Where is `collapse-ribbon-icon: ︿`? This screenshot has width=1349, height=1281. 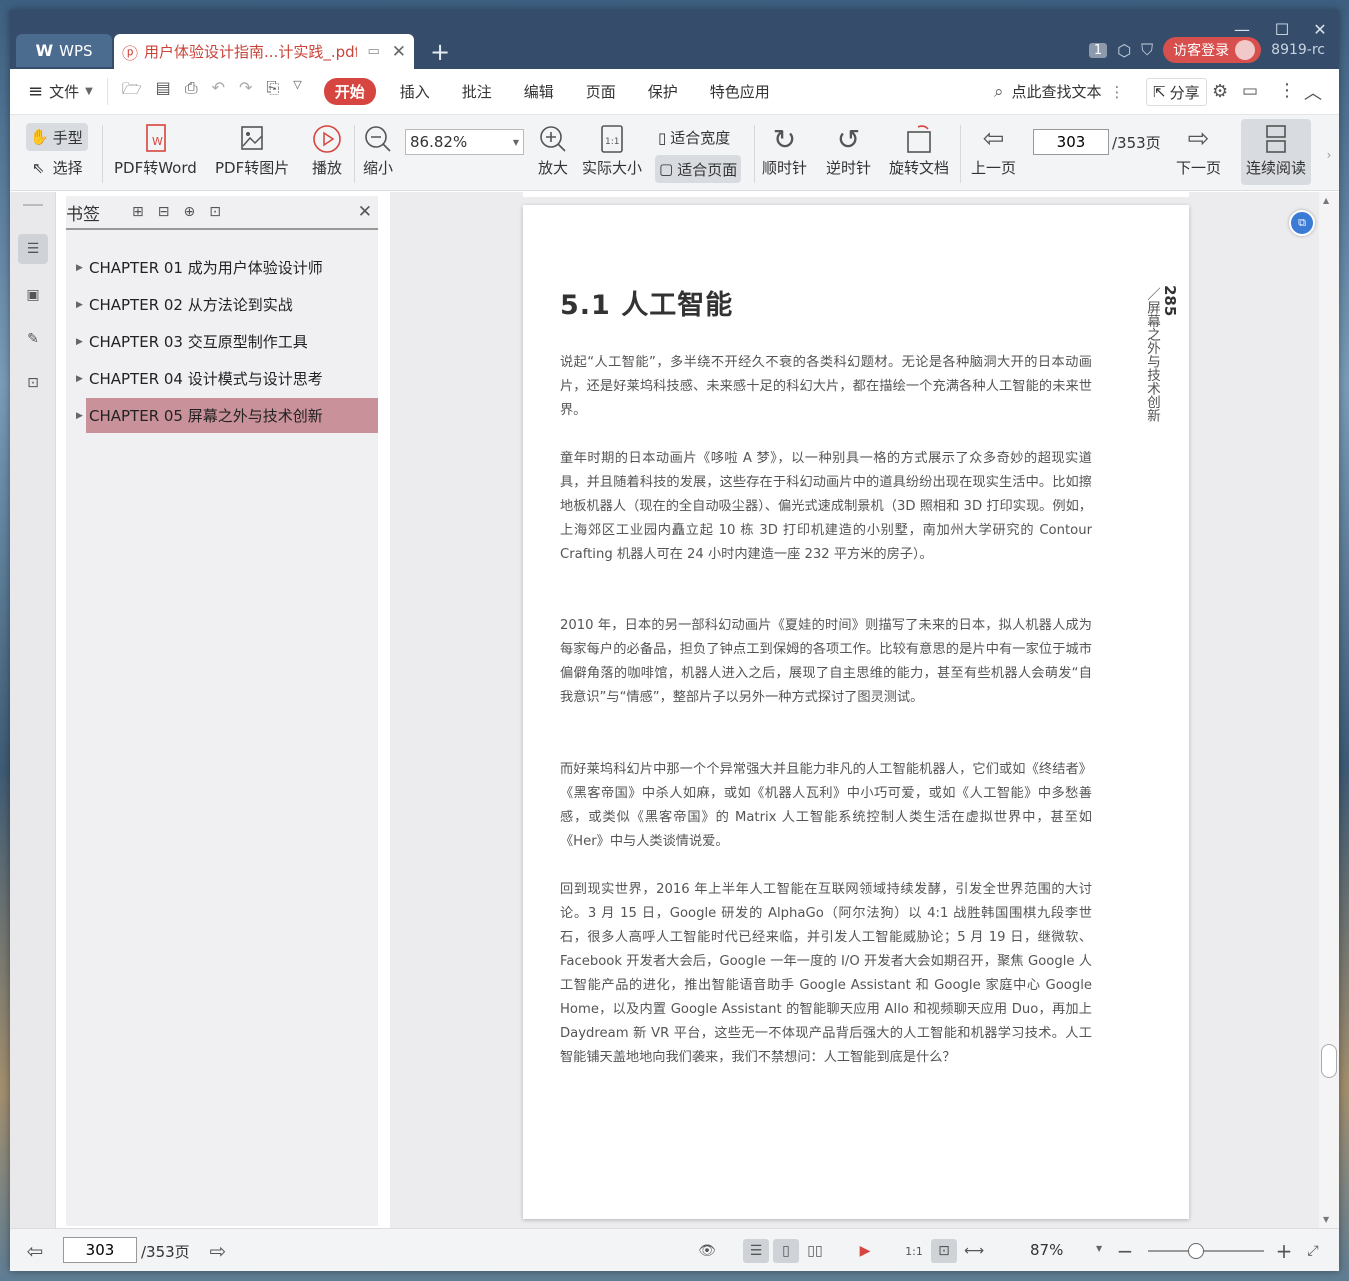
collapse-ribbon-icon: ︿ is located at coordinates (1313, 92).